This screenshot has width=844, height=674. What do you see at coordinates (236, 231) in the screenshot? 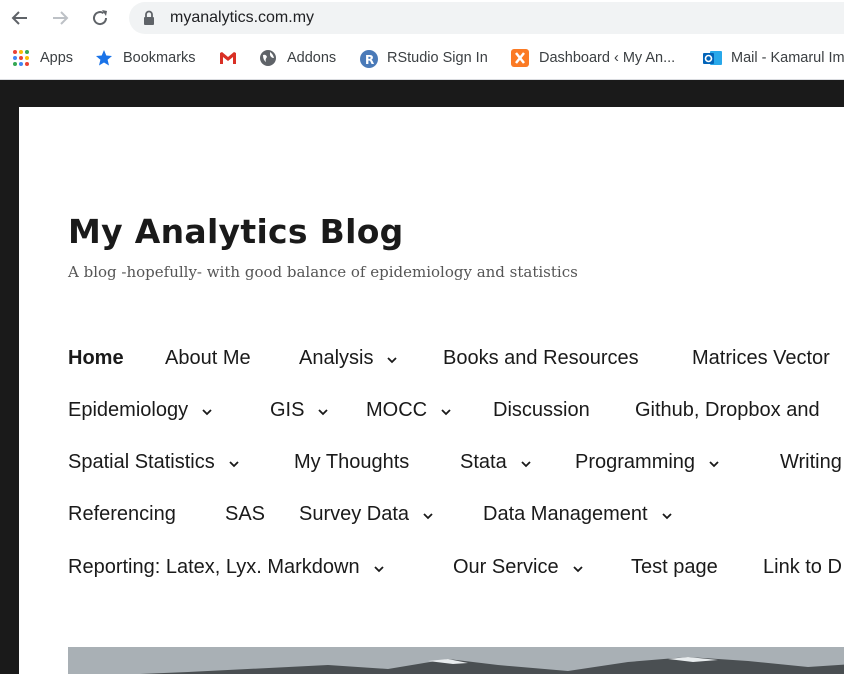
I see `site-title: My Analytics Blog` at bounding box center [236, 231].